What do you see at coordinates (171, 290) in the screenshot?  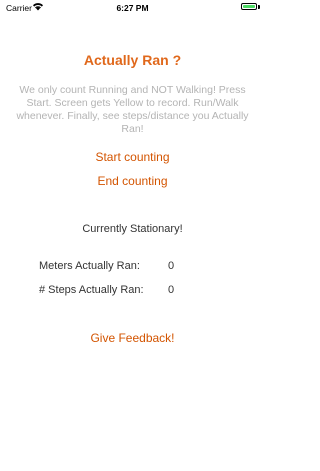 I see `steps-value: 0` at bounding box center [171, 290].